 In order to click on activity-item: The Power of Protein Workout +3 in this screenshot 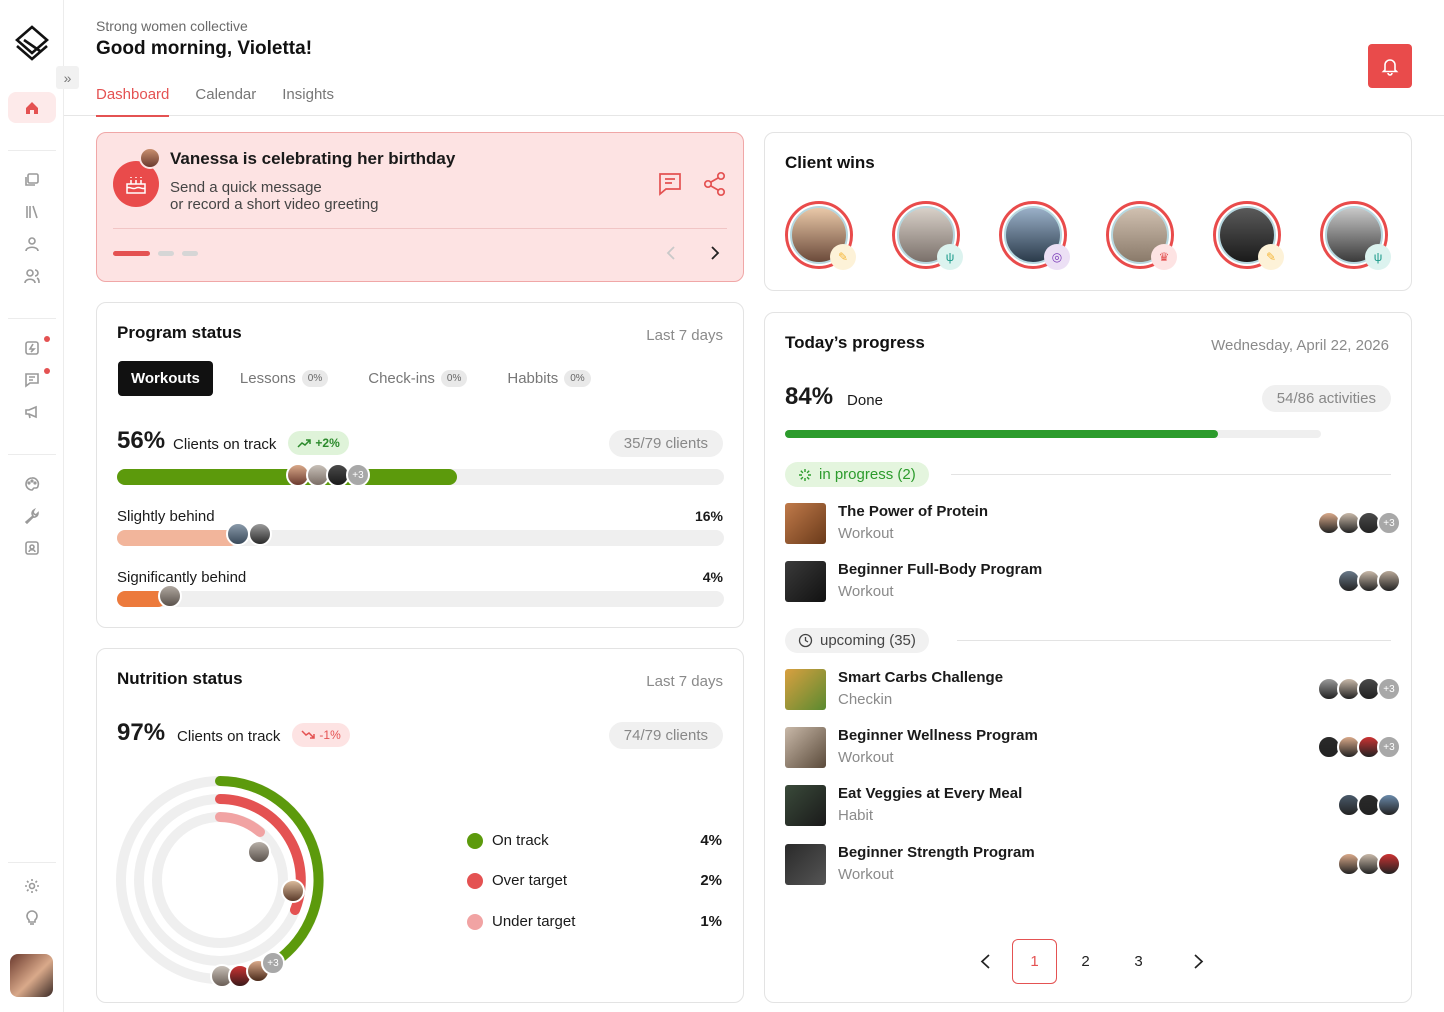, I will do `click(1093, 525)`.